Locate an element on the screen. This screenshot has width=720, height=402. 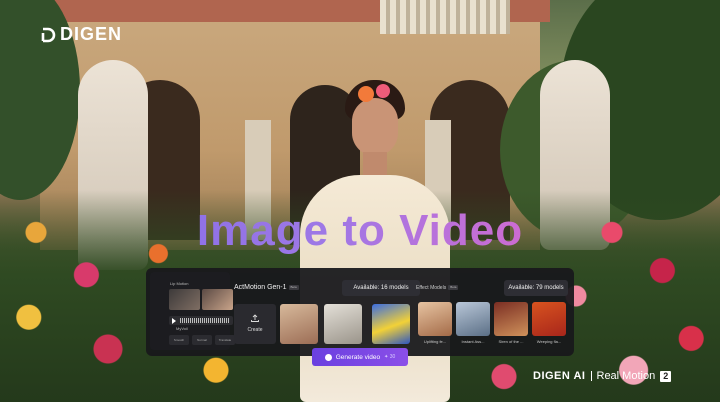
balcony-railing is located at coordinates (445, 17).